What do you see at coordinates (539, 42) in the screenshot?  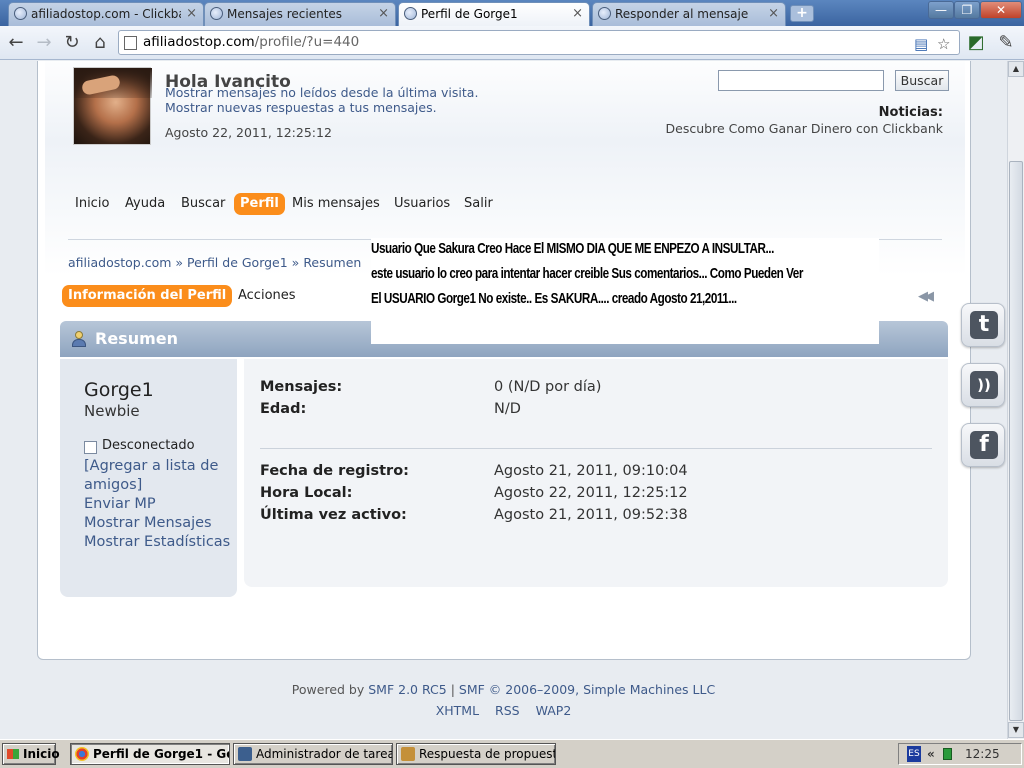 I see `address-bar: afiliadostop.com/profile/?u=440 ▤ ☆` at bounding box center [539, 42].